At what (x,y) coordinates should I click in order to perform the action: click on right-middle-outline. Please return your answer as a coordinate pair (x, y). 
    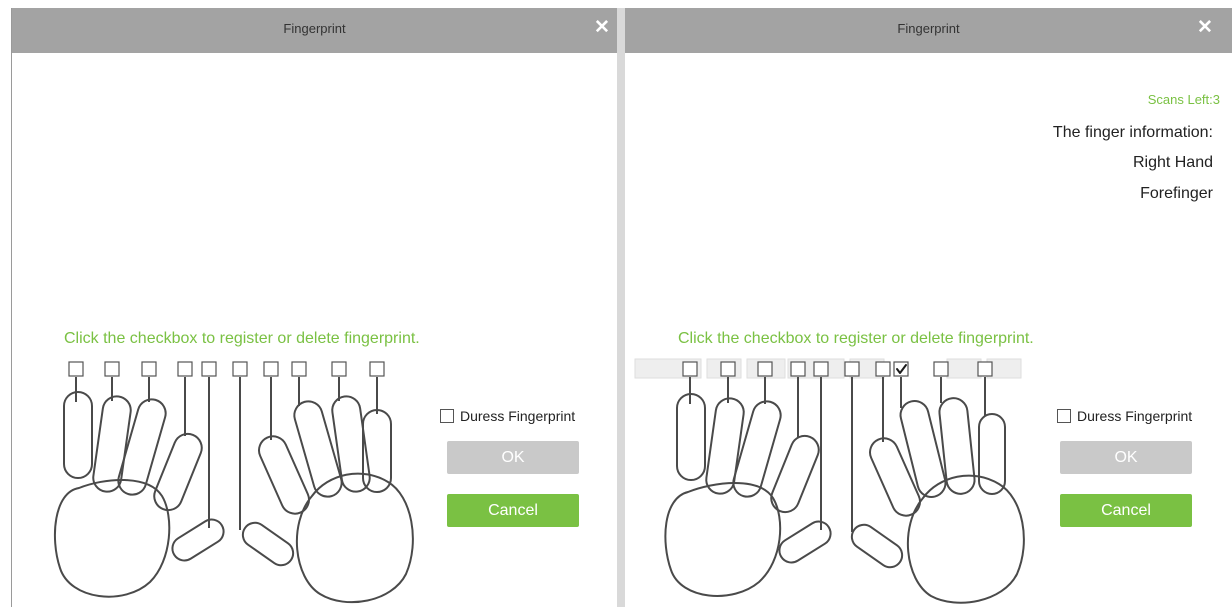
    Looking at the image, I should click on (923, 449).